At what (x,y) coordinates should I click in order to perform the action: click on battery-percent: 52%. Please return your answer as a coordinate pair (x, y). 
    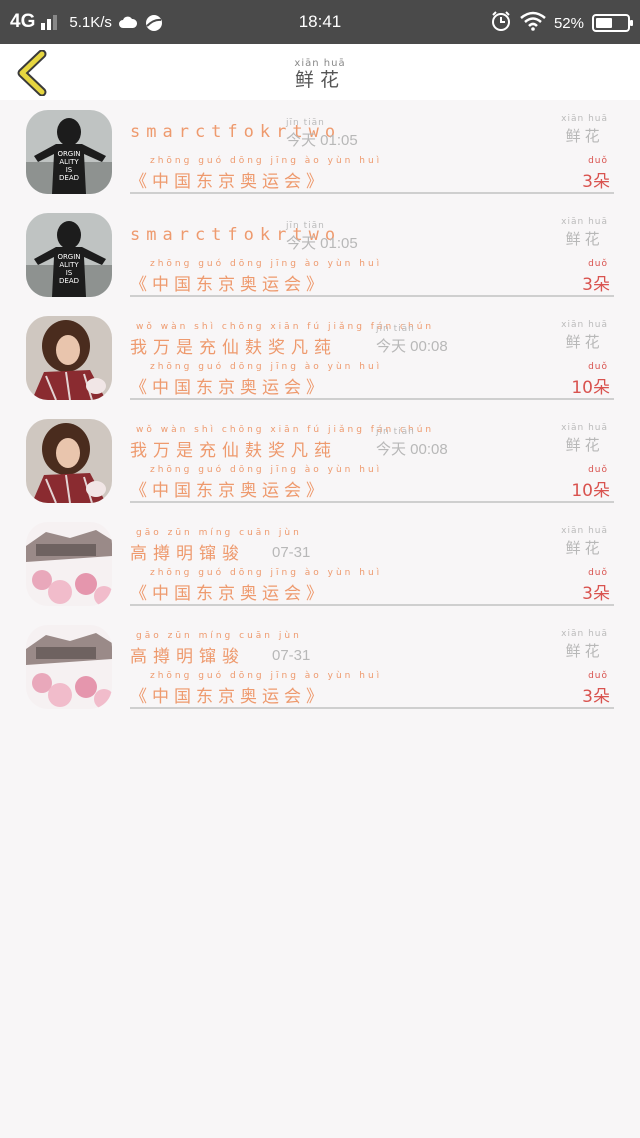
    Looking at the image, I should click on (568, 23).